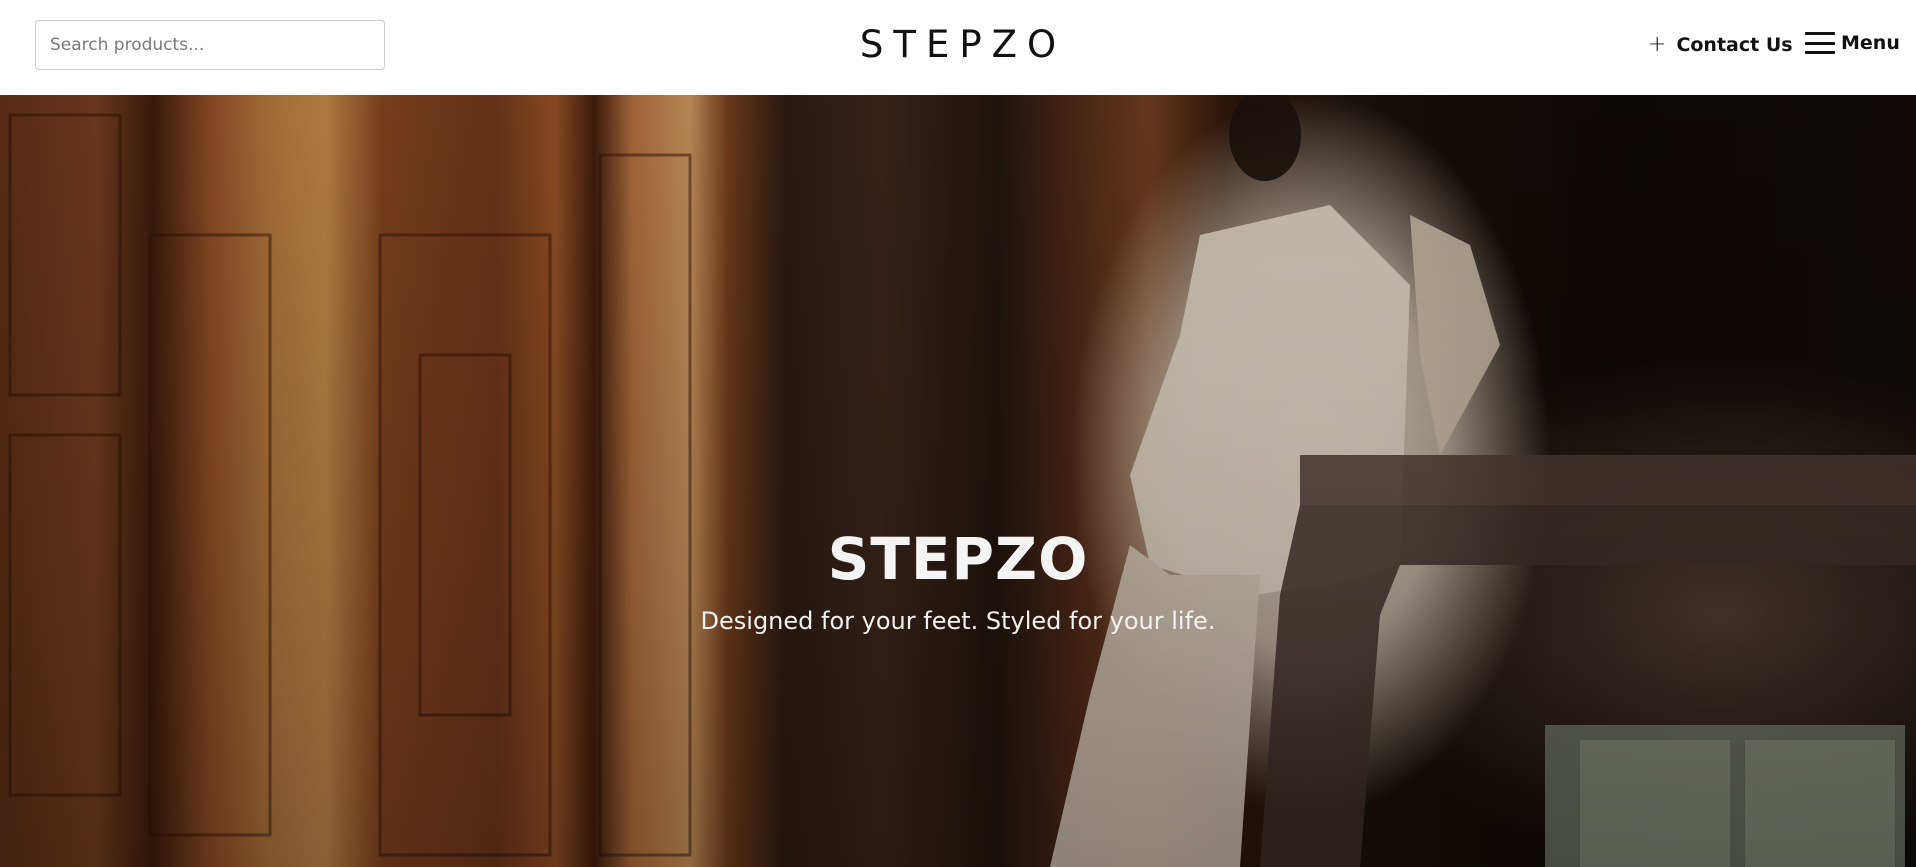 This screenshot has width=1916, height=867. I want to click on hamburger-icon, so click(1820, 43).